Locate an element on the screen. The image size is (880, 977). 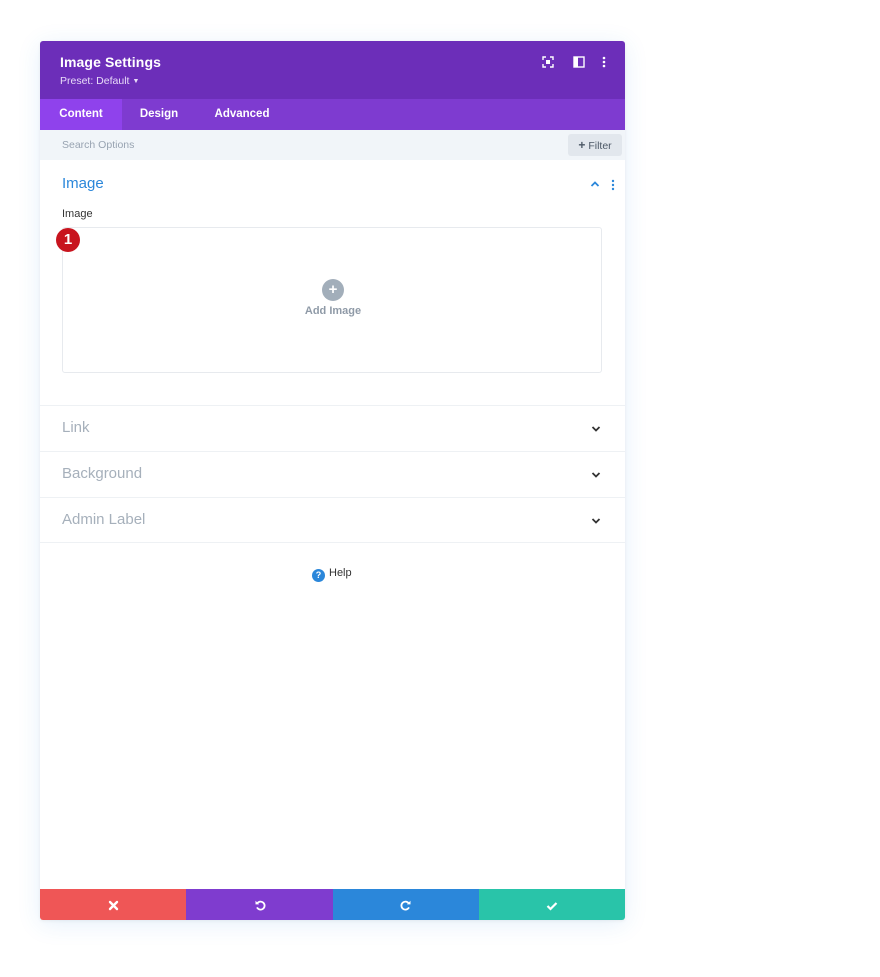
preset-selector: Preset: Default ▼ is located at coordinates (99, 81).